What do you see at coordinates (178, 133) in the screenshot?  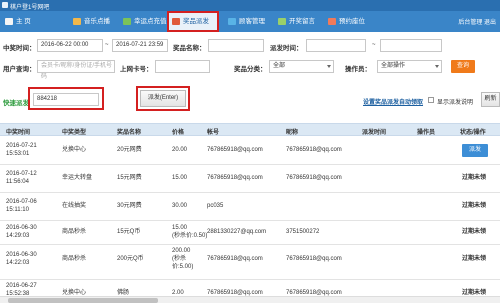 I see `col-price: 价格` at bounding box center [178, 133].